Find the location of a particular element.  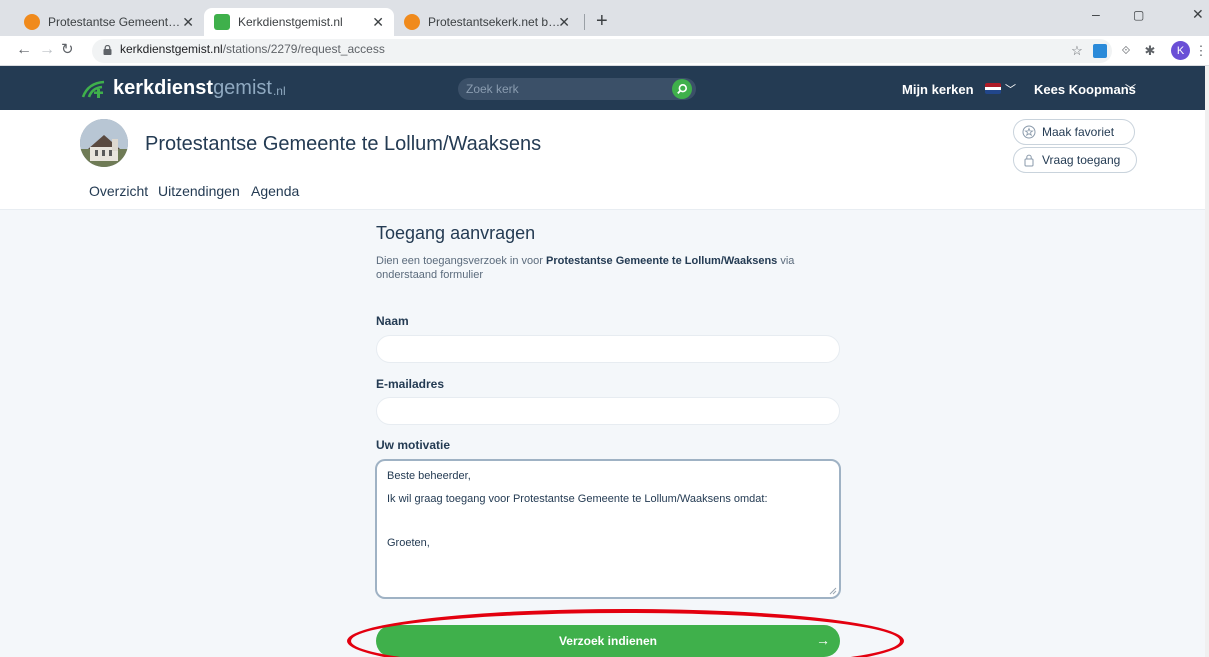

motivation-label: Uw motivatie is located at coordinates (413, 445).